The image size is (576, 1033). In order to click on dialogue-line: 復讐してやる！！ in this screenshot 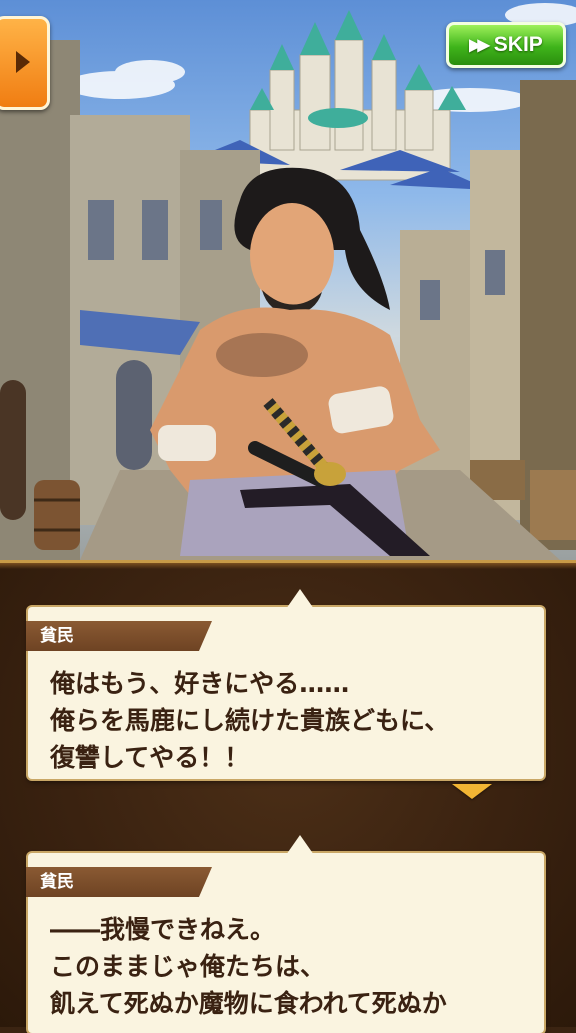, I will do `click(150, 757)`.